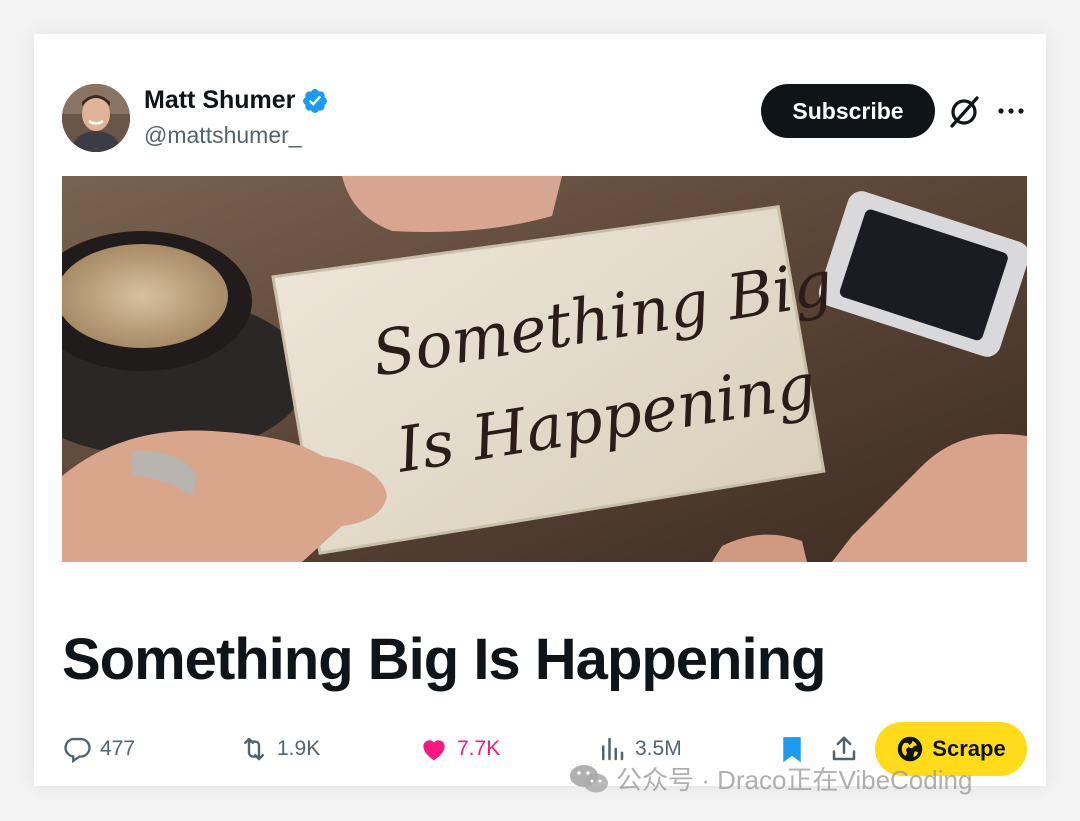 The width and height of the screenshot is (1080, 821). Describe the element at coordinates (910, 749) in the screenshot. I see `globe-icon` at that location.